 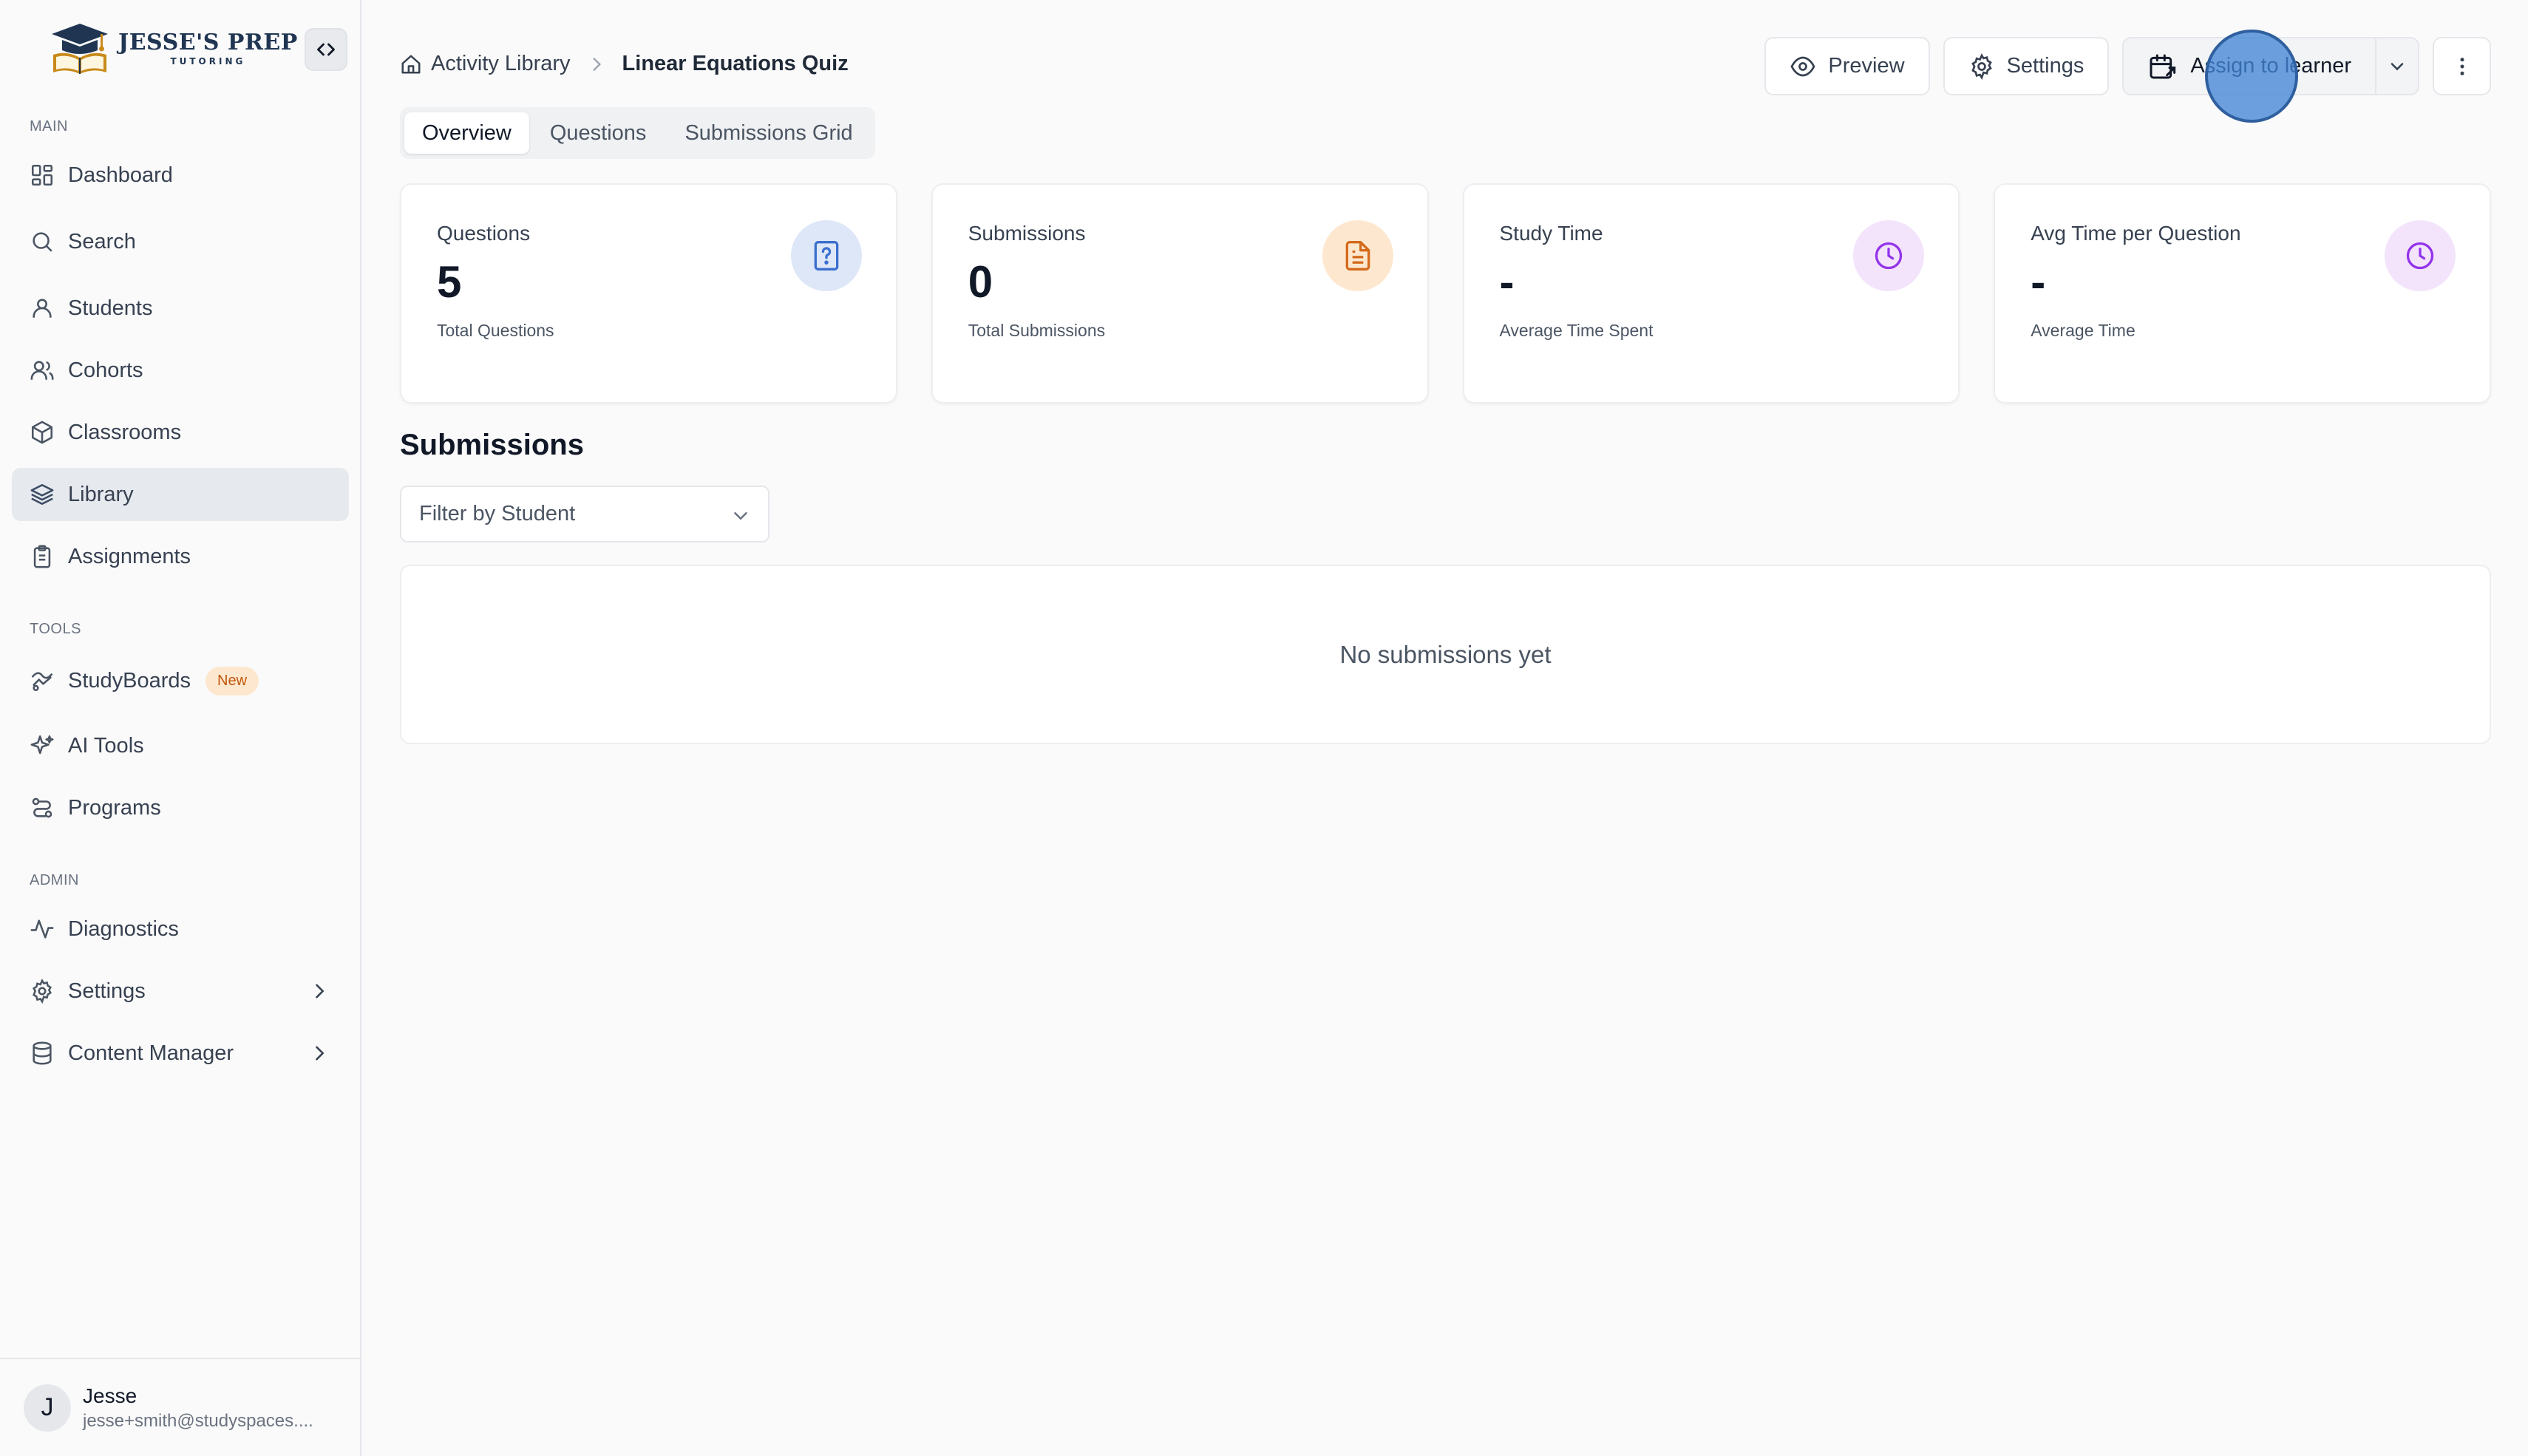 I want to click on brand-wordmark: JESSE'S PREP TUTORING, so click(x=208, y=49).